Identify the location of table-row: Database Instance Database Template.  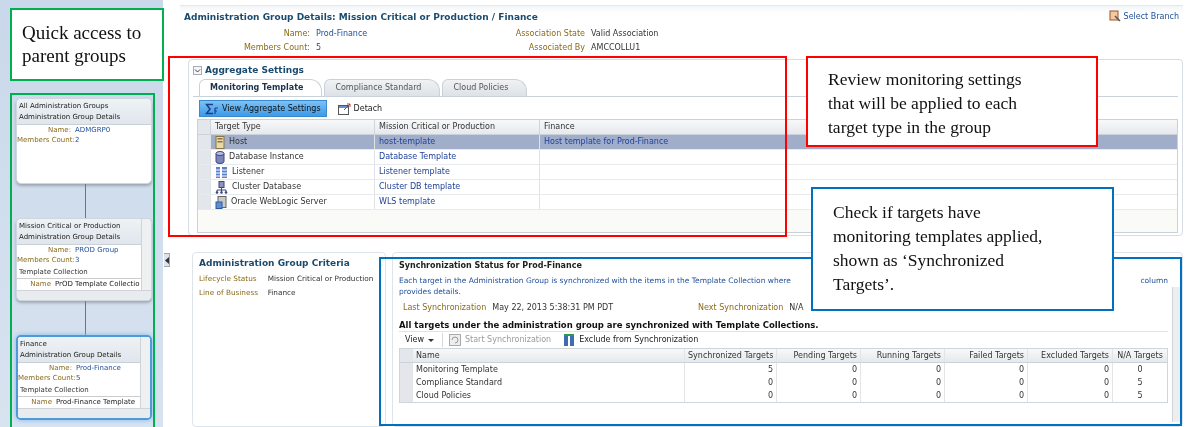
(687, 157).